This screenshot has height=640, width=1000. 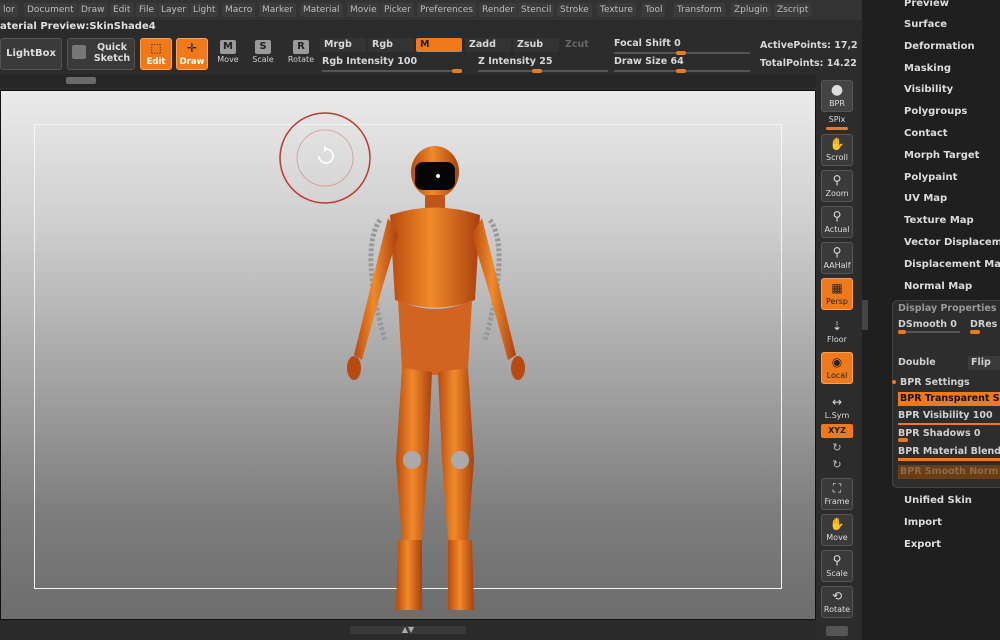 What do you see at coordinates (922, 544) in the screenshot?
I see `palette-item-export: Export` at bounding box center [922, 544].